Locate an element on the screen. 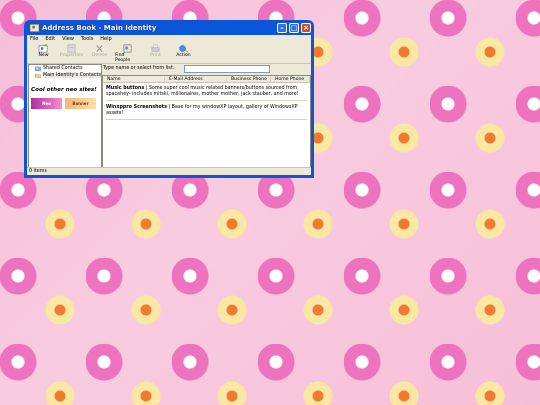 The image size is (540, 405). menu-tools: Tools is located at coordinates (87, 39).